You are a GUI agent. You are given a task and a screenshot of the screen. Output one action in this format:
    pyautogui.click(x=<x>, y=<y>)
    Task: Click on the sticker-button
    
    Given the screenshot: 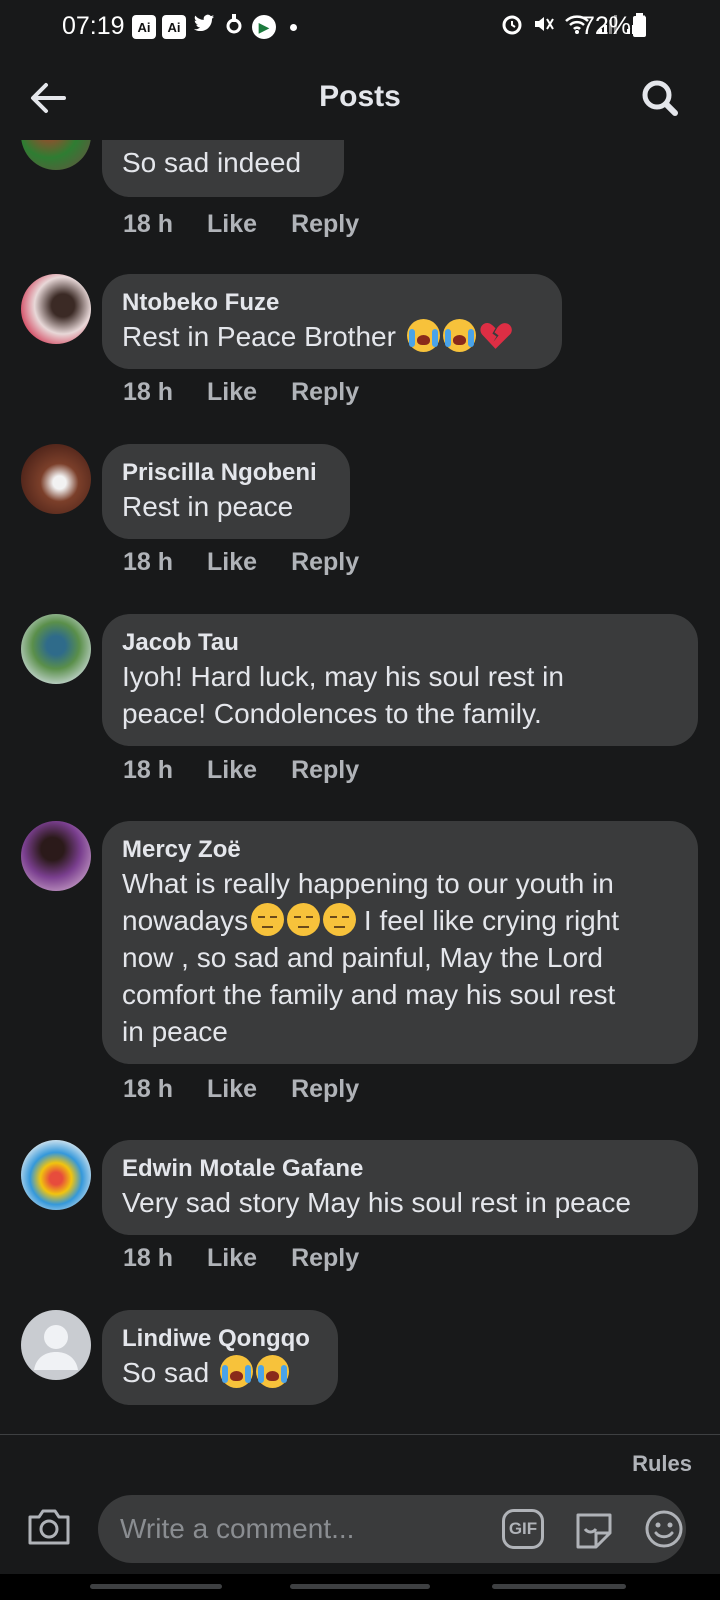 What is the action you would take?
    pyautogui.click(x=594, y=1530)
    